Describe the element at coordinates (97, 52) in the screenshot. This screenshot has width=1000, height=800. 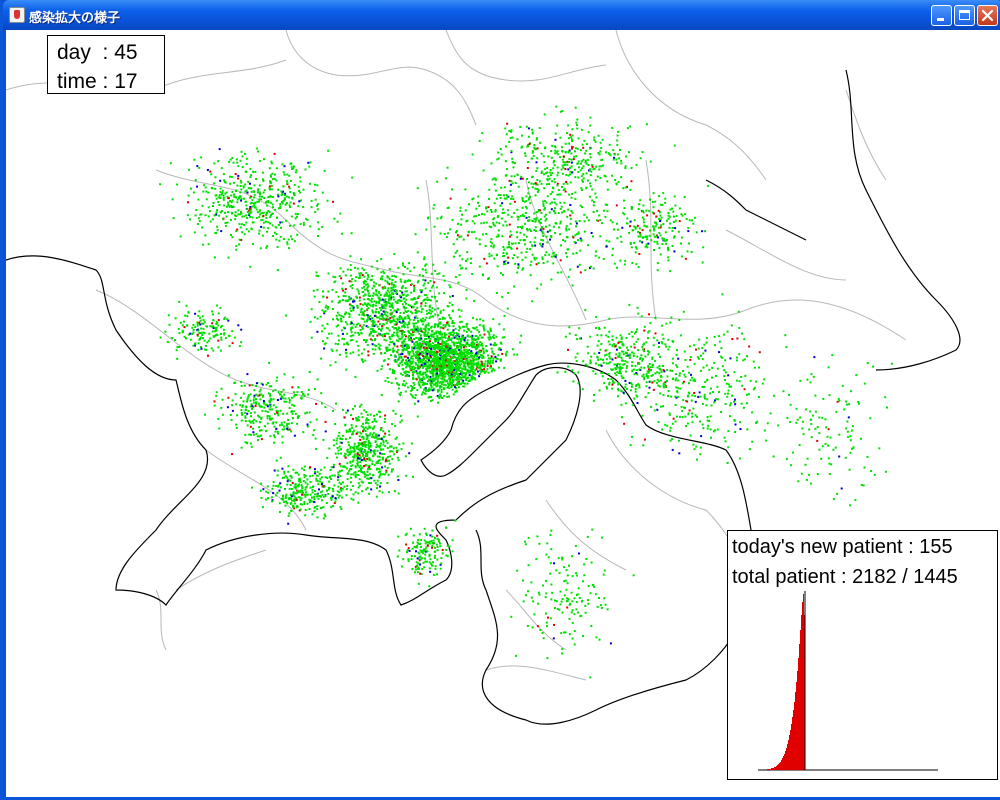
I see `day-readout: day : 45` at that location.